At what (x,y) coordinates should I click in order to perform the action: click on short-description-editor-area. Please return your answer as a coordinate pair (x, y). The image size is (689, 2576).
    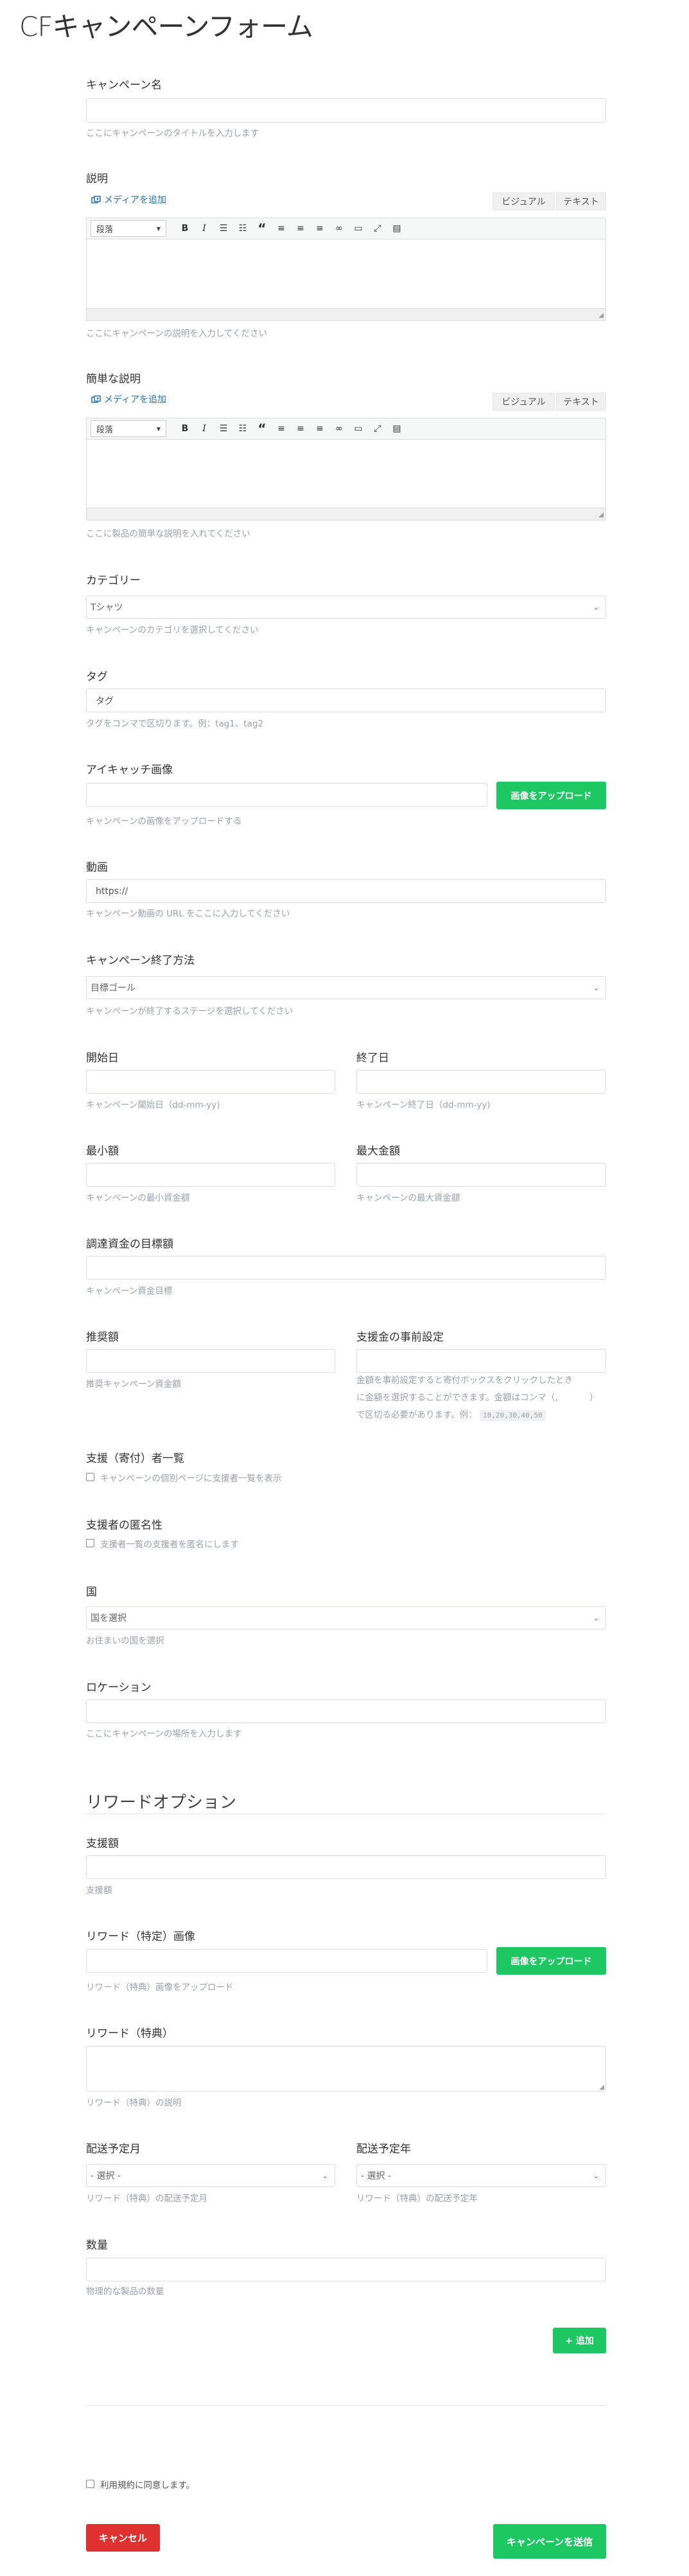
    Looking at the image, I should click on (346, 474).